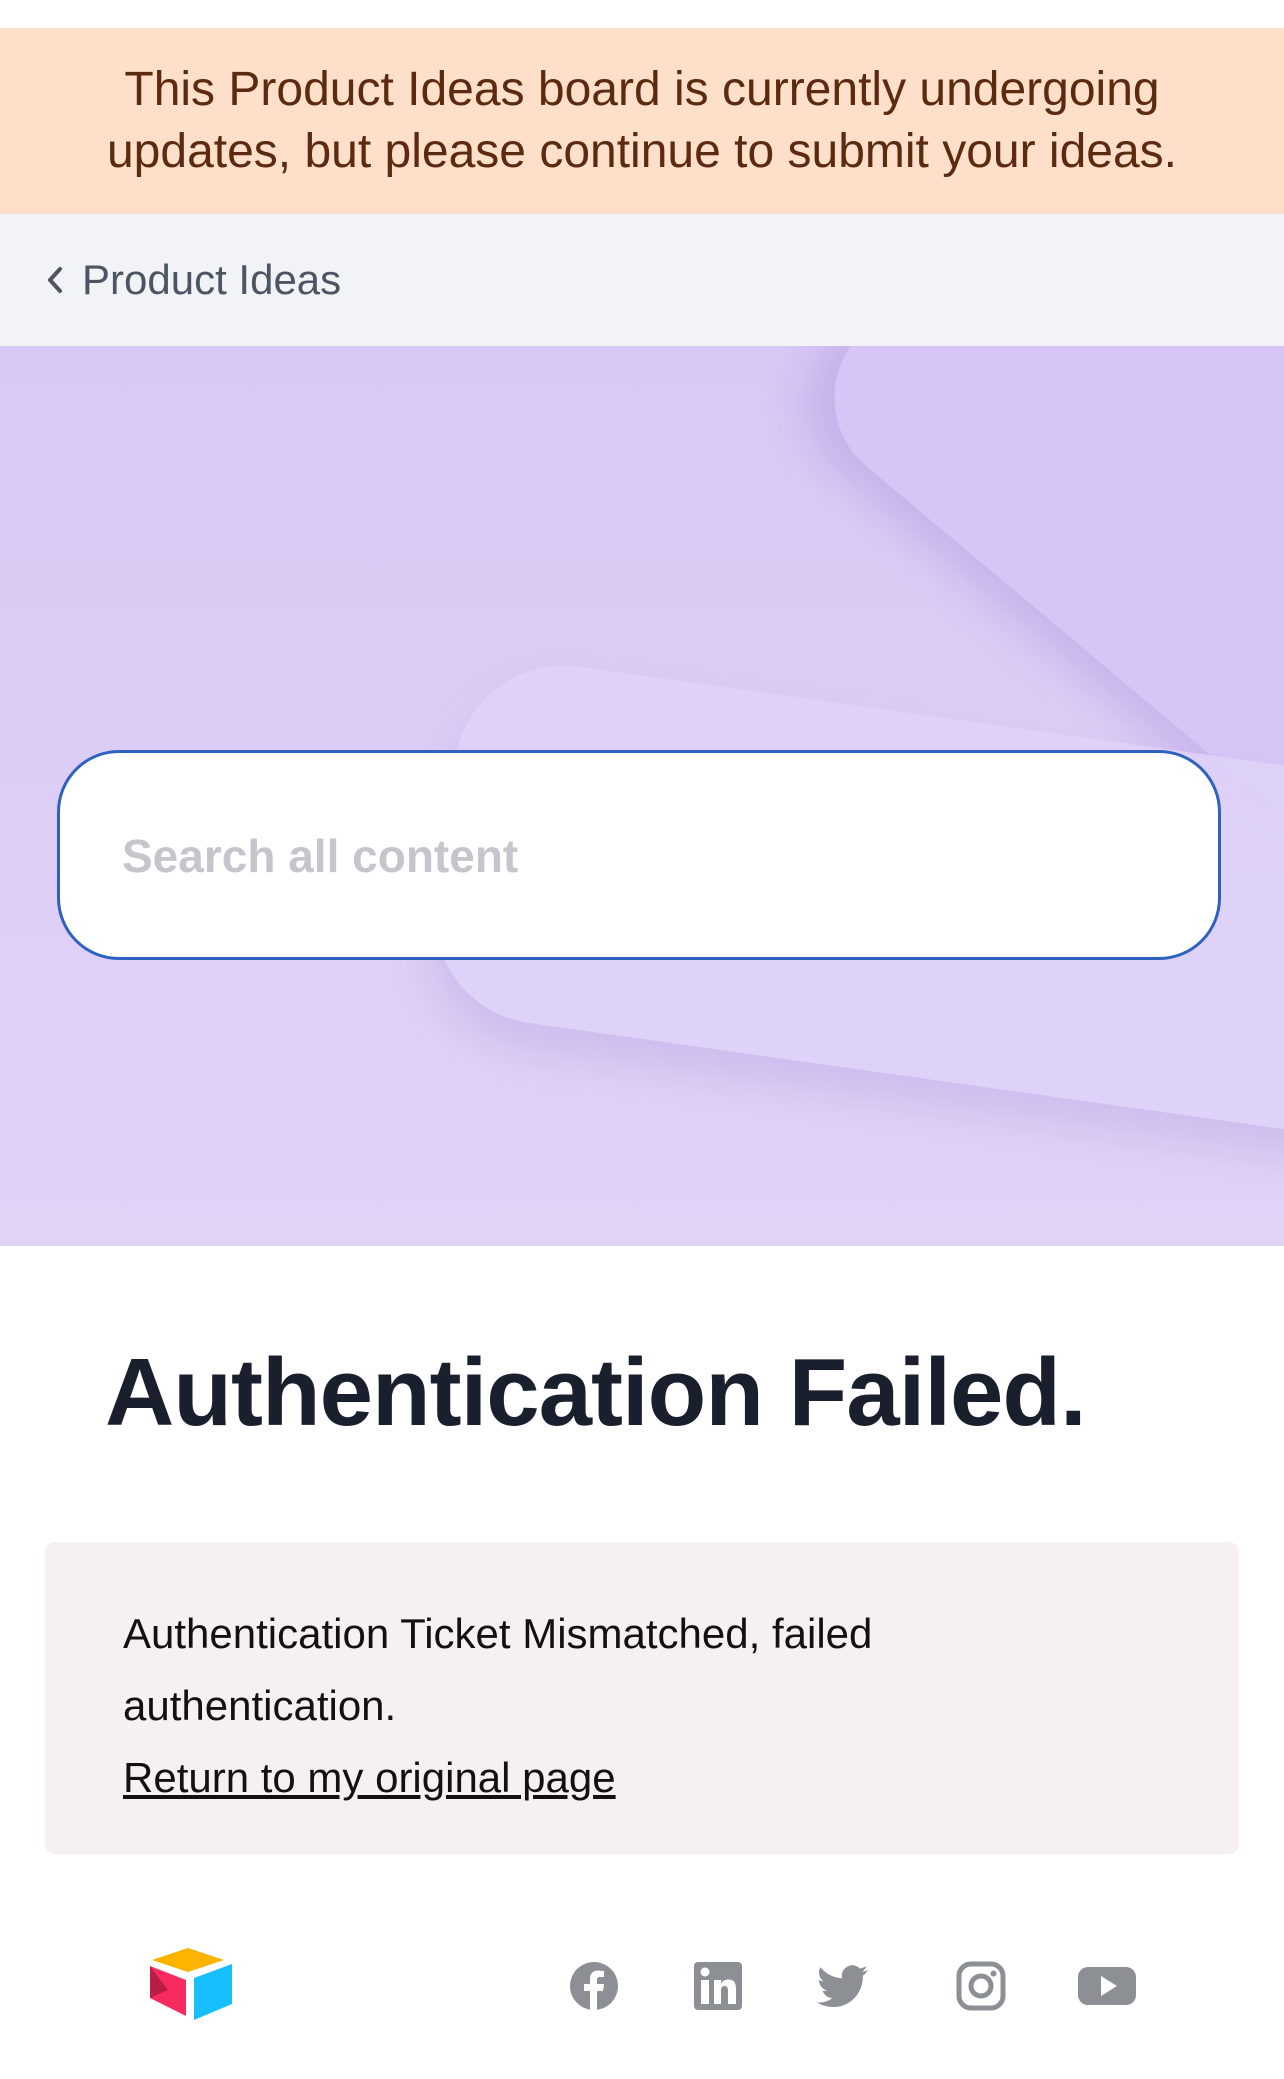 The height and width of the screenshot is (2079, 1284). I want to click on facebook-icon, so click(594, 1986).